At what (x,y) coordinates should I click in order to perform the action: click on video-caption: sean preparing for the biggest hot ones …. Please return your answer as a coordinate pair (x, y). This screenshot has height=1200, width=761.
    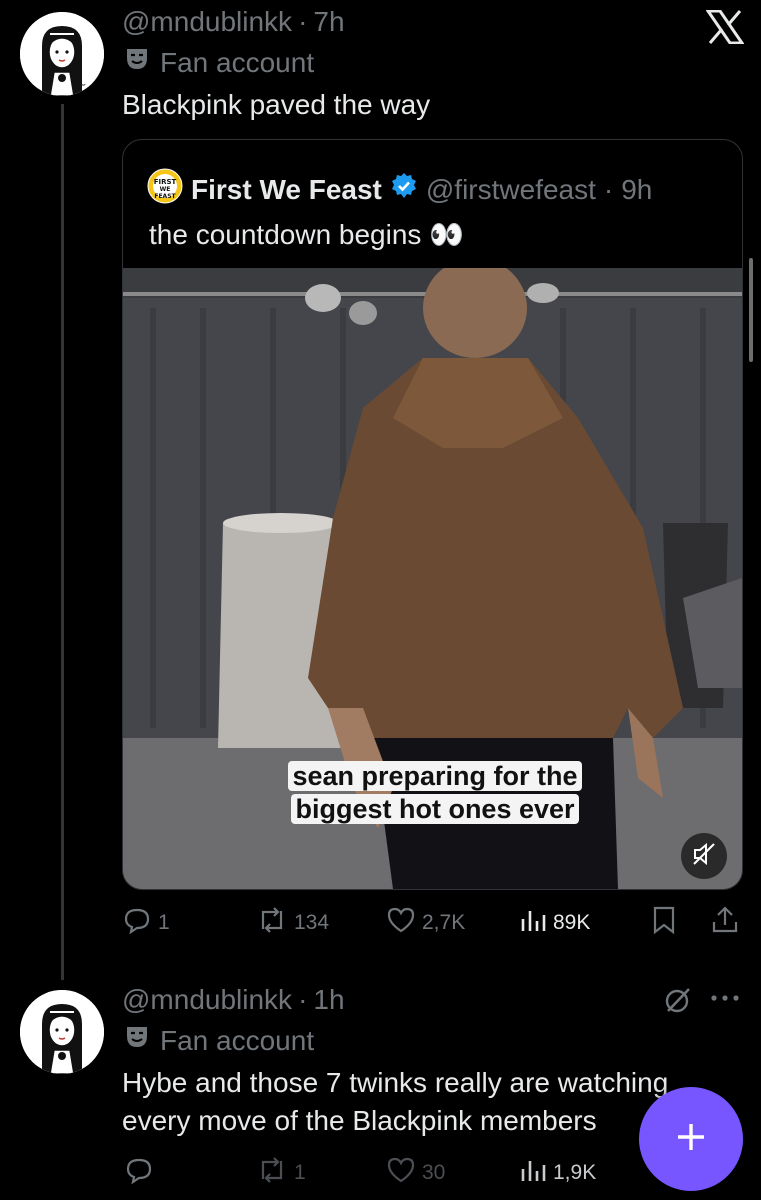
    Looking at the image, I should click on (435, 793).